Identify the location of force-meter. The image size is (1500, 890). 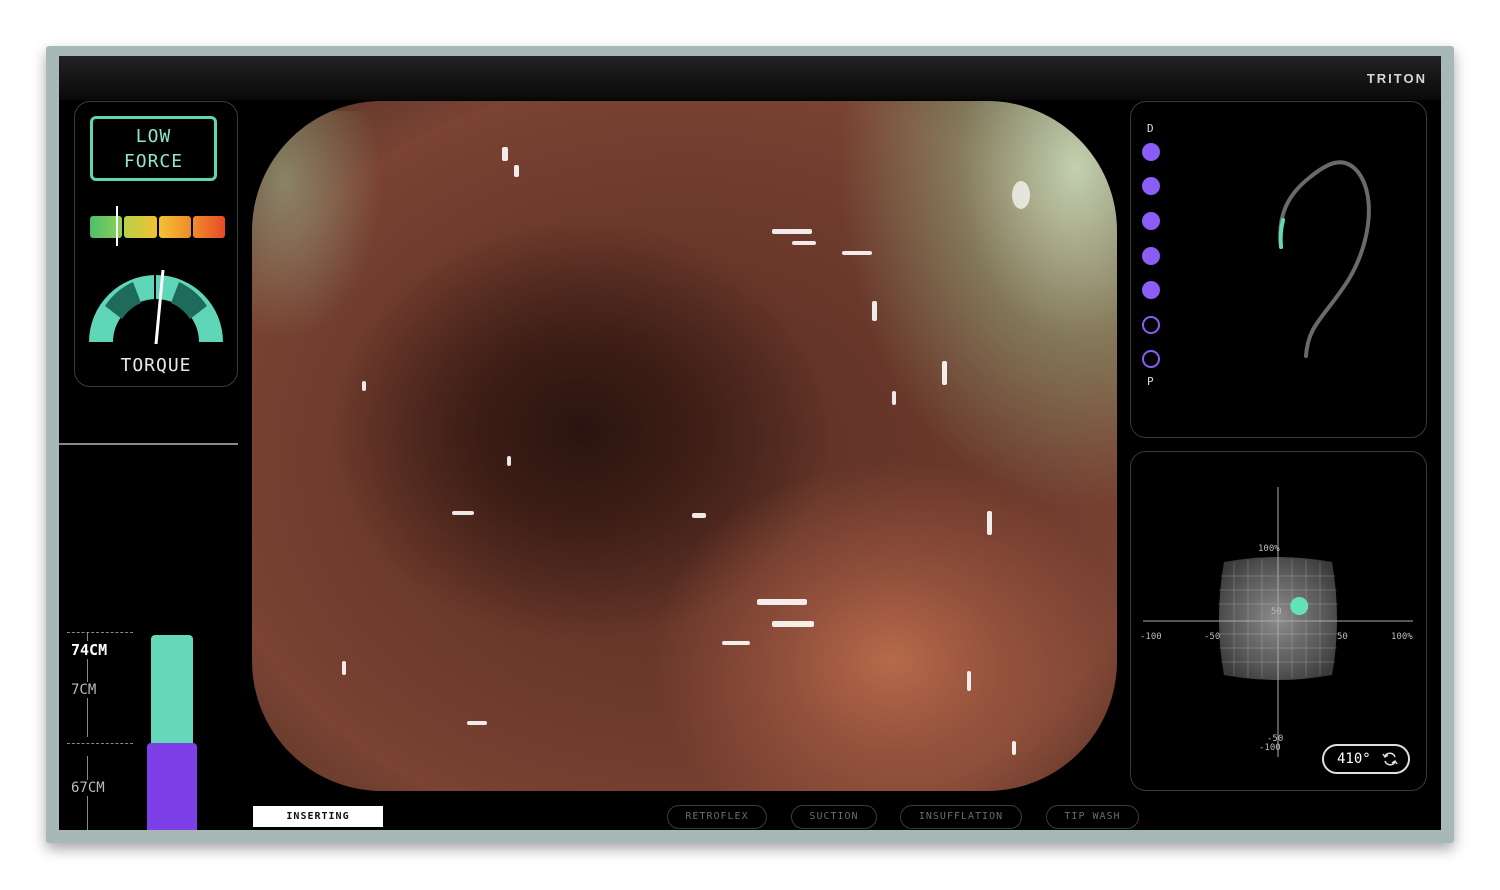
(157, 227).